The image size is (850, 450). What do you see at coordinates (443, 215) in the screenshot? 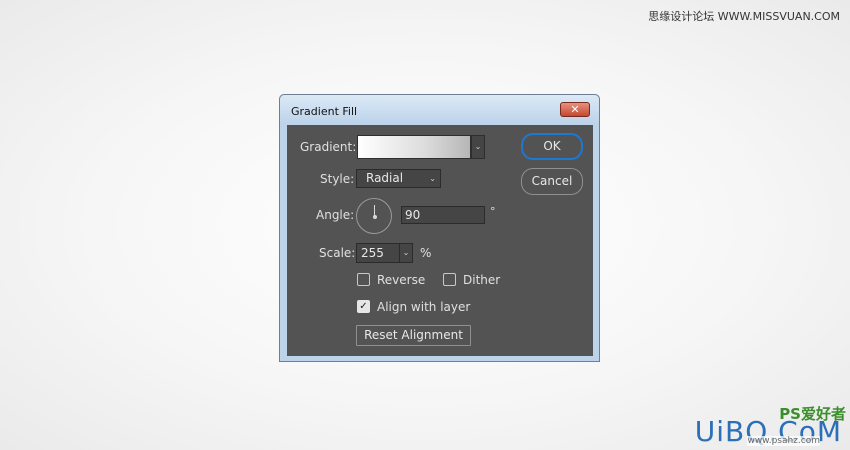
I see `angle-input: 90` at bounding box center [443, 215].